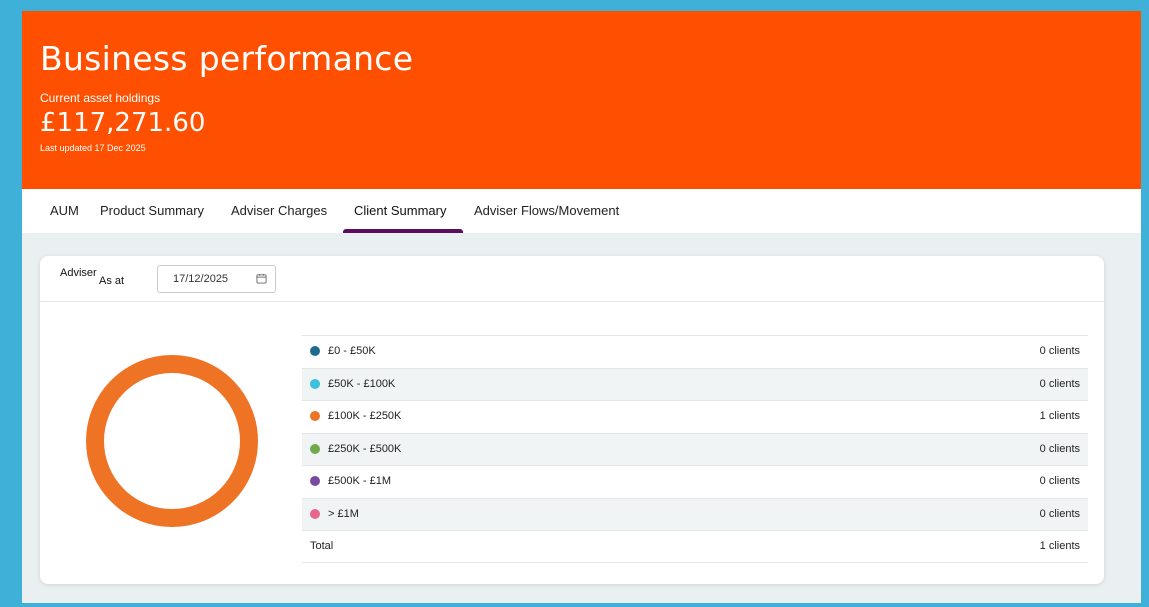 This screenshot has height=607, width=1149. Describe the element at coordinates (123, 123) in the screenshot. I see `asset-holdings-value: £117,271.60` at that location.